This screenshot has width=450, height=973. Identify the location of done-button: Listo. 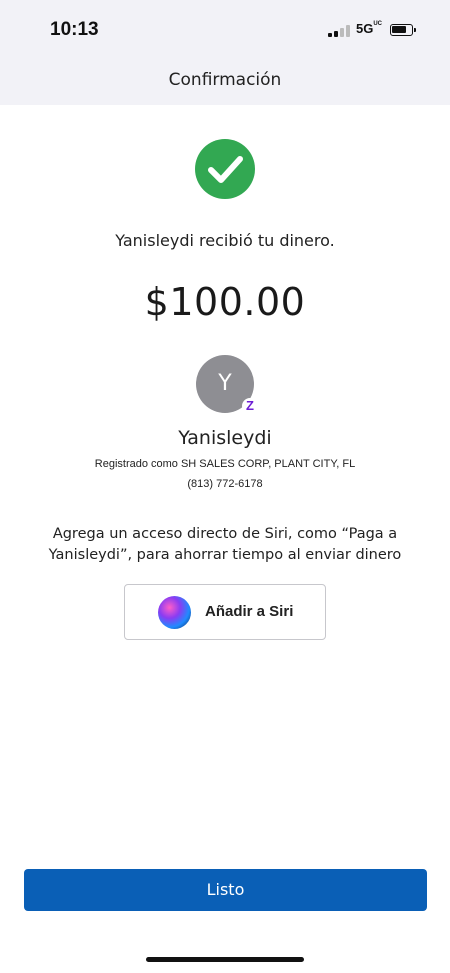
(225, 890).